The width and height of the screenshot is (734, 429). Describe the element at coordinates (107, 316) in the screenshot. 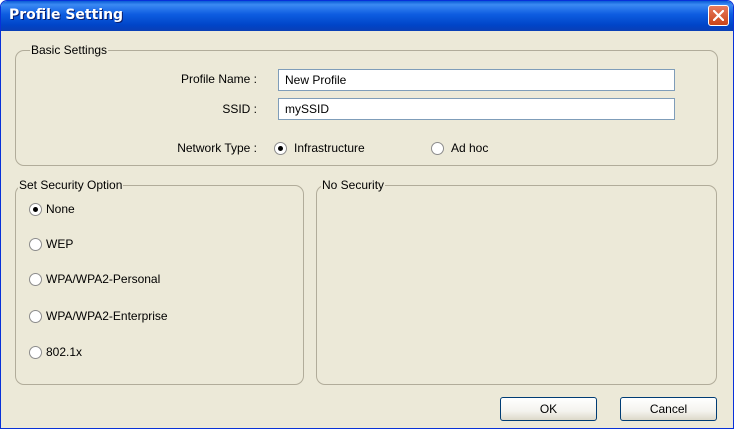

I see `security-wpa-enterprise-label: WPA/WPA2-Enterprise` at that location.